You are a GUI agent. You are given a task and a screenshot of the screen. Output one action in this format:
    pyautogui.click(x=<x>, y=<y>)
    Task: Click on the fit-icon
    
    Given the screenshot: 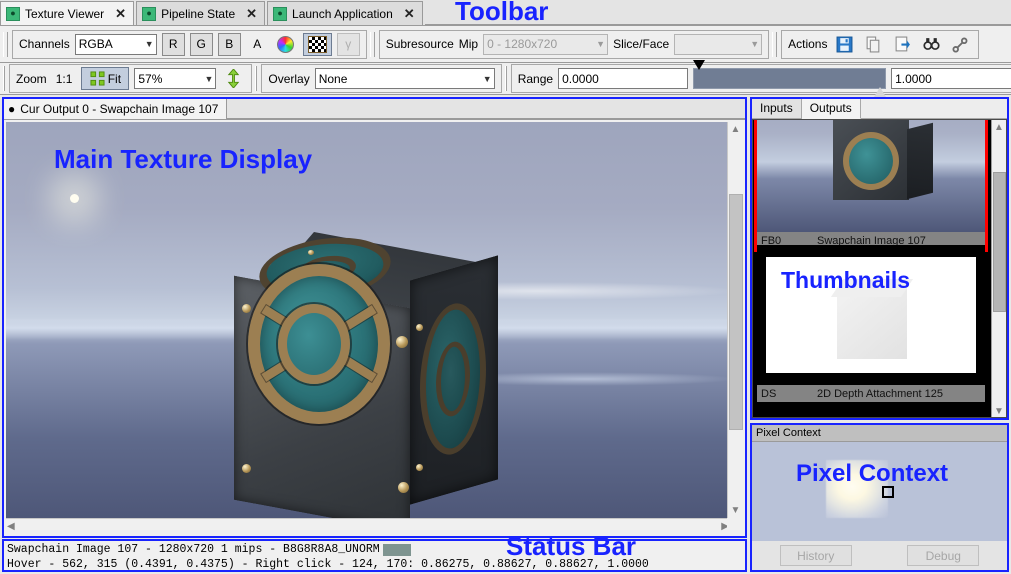 What is the action you would take?
    pyautogui.click(x=97, y=78)
    